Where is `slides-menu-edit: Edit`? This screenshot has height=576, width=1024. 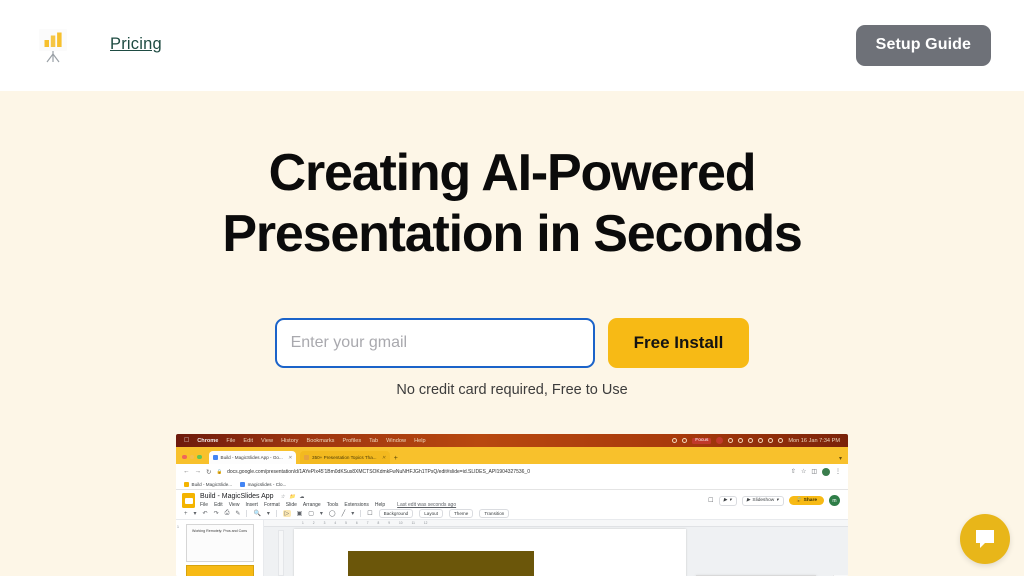 slides-menu-edit: Edit is located at coordinates (218, 505).